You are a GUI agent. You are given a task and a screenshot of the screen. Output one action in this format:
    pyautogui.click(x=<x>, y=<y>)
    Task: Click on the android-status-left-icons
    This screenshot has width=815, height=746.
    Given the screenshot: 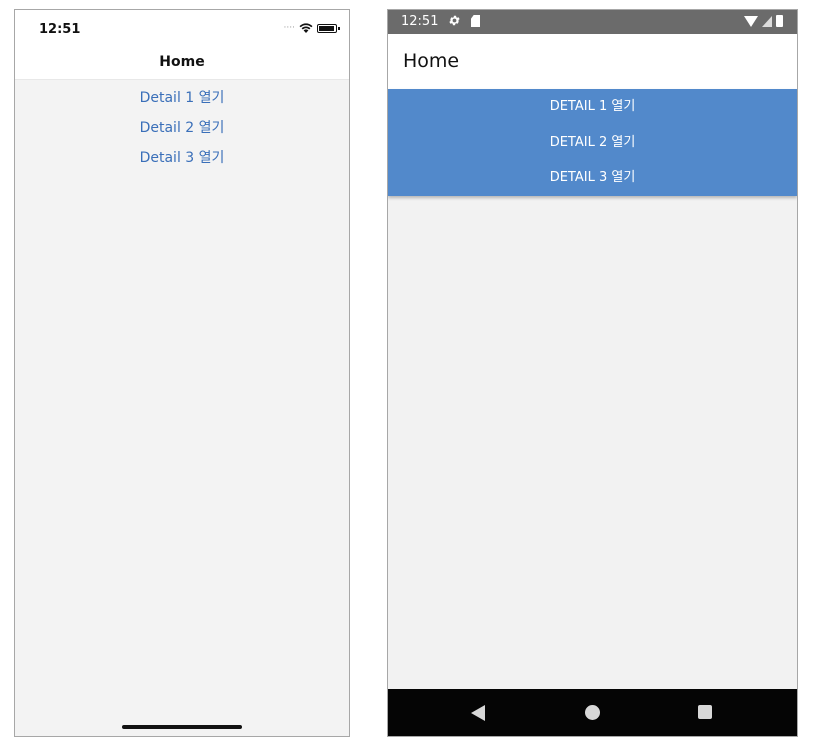 What is the action you would take?
    pyautogui.click(x=464, y=20)
    